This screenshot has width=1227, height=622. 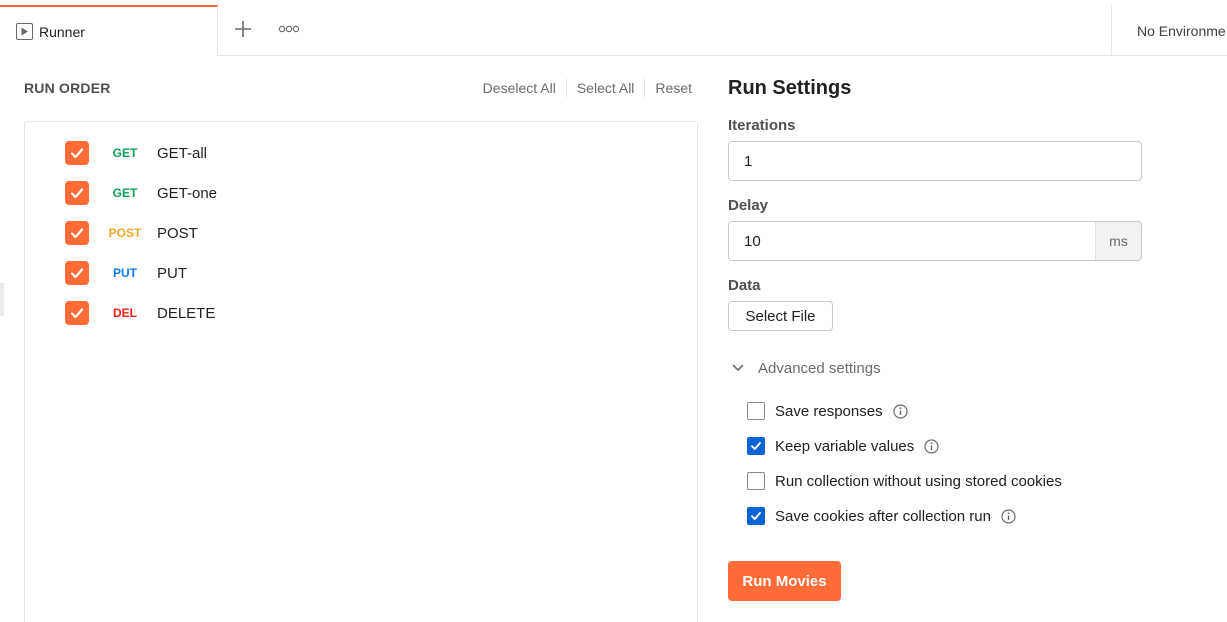 What do you see at coordinates (780, 316) in the screenshot?
I see `select-file-button: Select File` at bounding box center [780, 316].